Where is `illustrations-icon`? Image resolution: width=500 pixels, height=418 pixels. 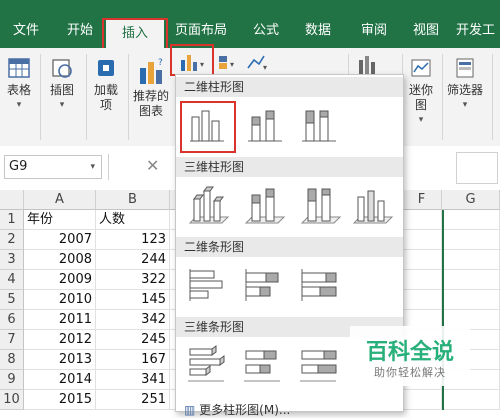
illustrations-icon is located at coordinates (62, 68).